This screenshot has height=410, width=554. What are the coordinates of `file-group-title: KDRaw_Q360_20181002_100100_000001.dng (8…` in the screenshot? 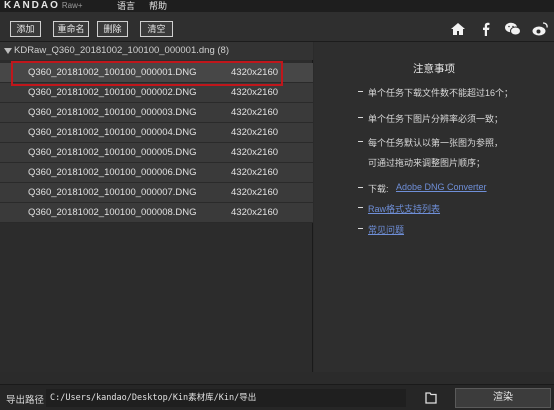 It's located at (121, 51).